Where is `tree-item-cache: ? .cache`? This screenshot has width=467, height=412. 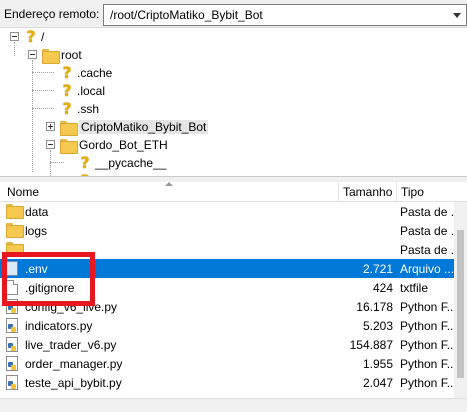 tree-item-cache: ? .cache is located at coordinates (86, 73).